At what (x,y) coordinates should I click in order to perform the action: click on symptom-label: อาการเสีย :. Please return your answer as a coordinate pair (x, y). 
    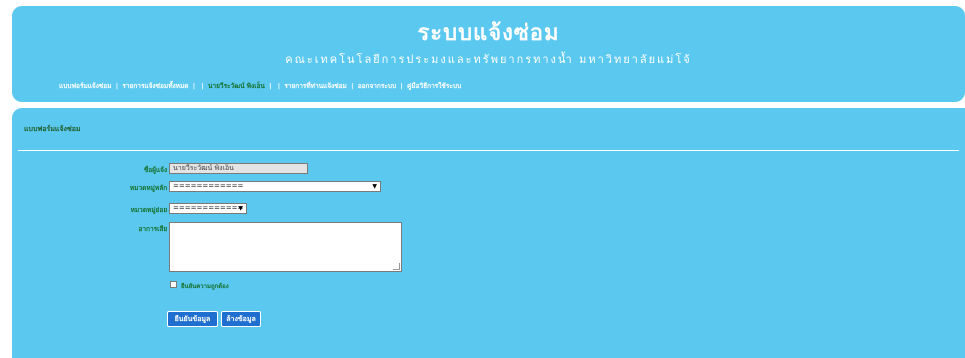
    Looking at the image, I should click on (155, 229).